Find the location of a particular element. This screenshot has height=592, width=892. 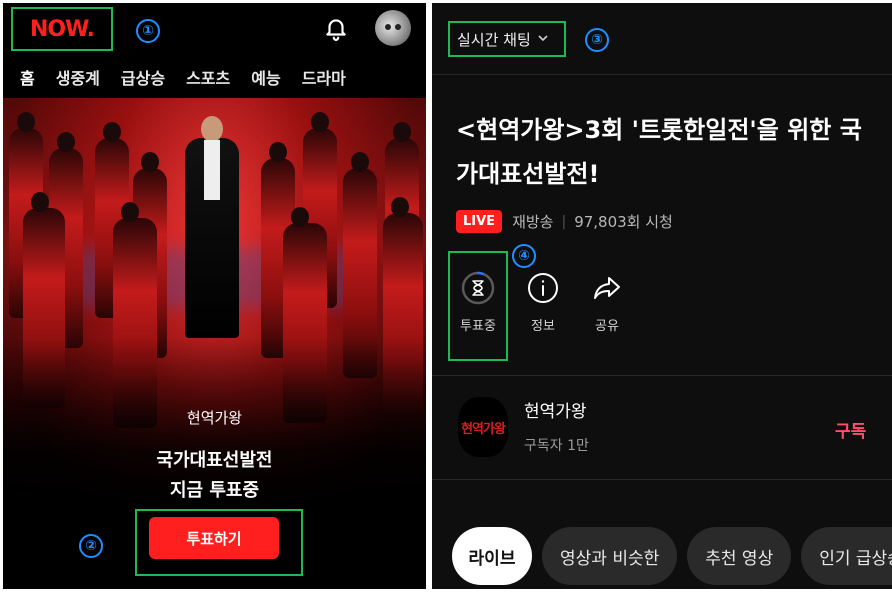

view-count: 97,803회 시청 is located at coordinates (623, 222).